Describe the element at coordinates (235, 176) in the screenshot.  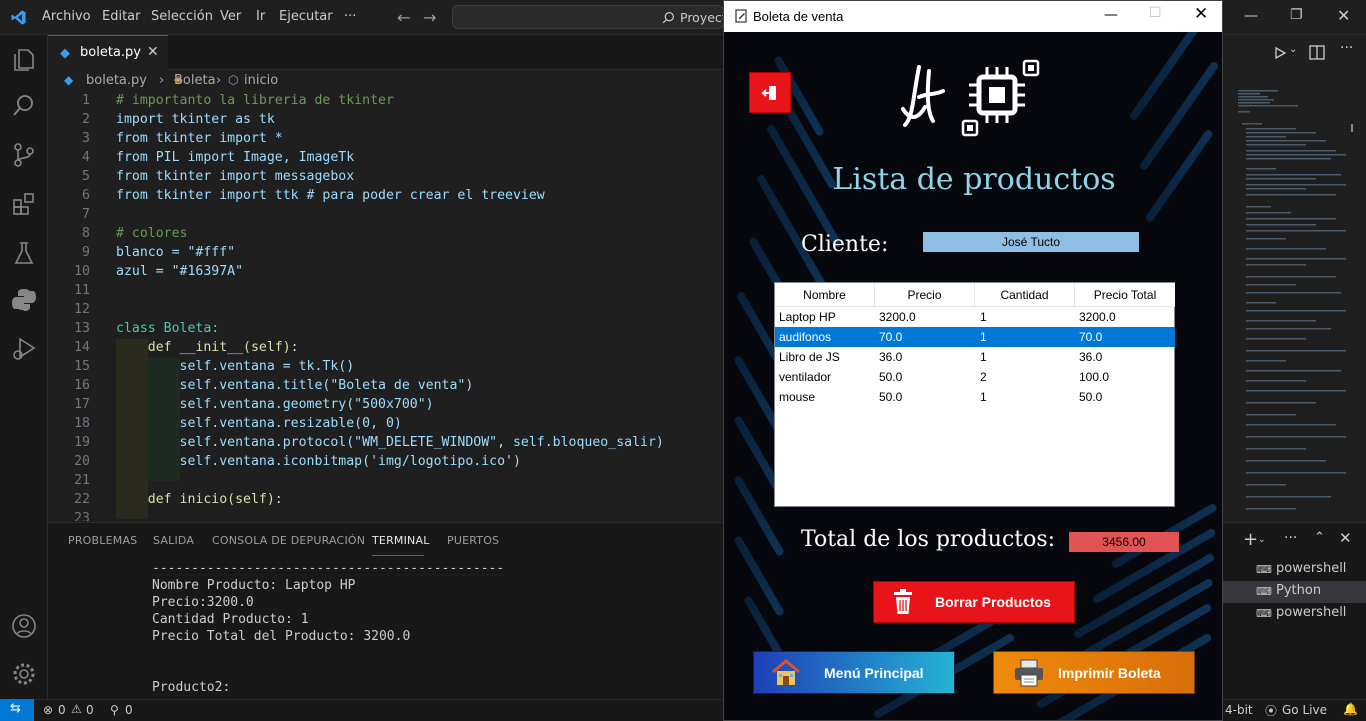
I see `code-text: from tkinter import messagebox` at that location.